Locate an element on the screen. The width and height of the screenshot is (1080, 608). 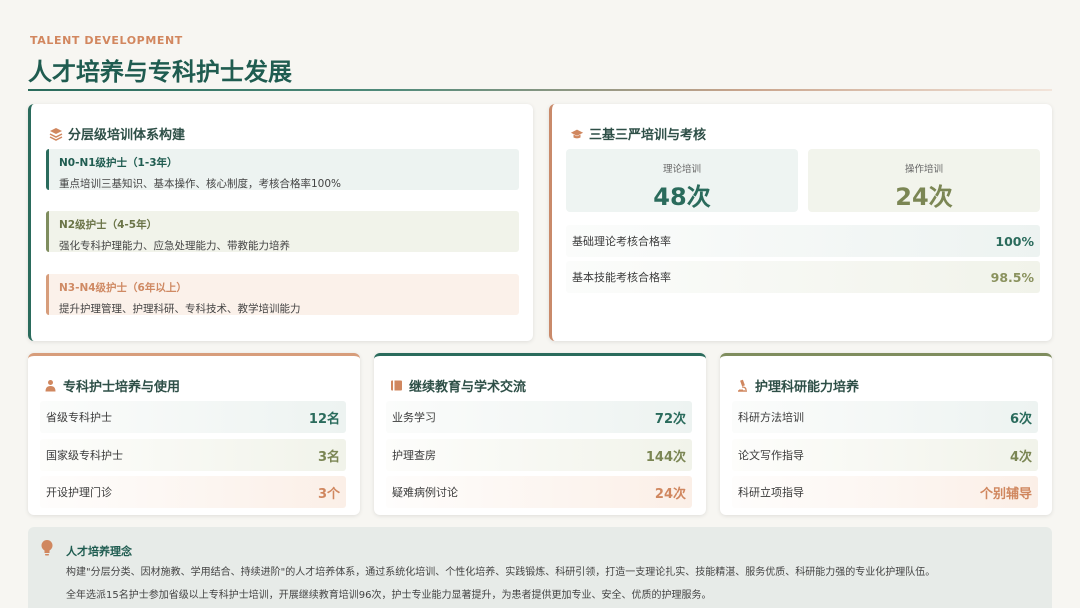
tier-head: N0-N1级护士（1-3年） is located at coordinates (118, 163).